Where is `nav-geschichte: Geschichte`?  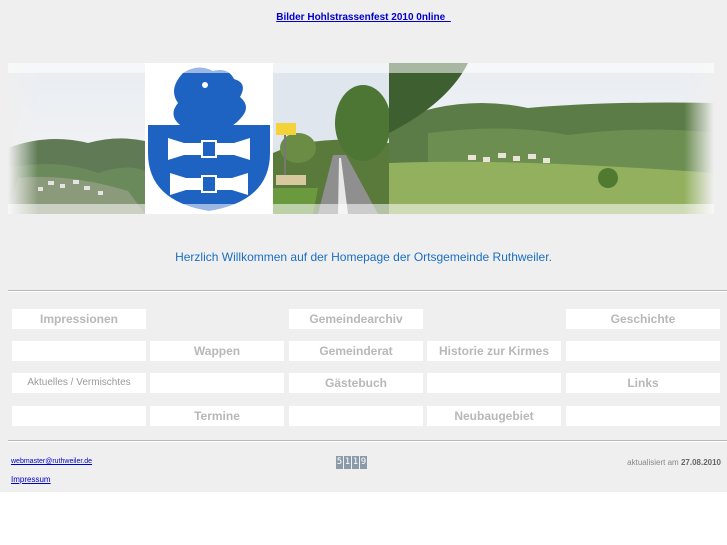 nav-geschichte: Geschichte is located at coordinates (643, 319).